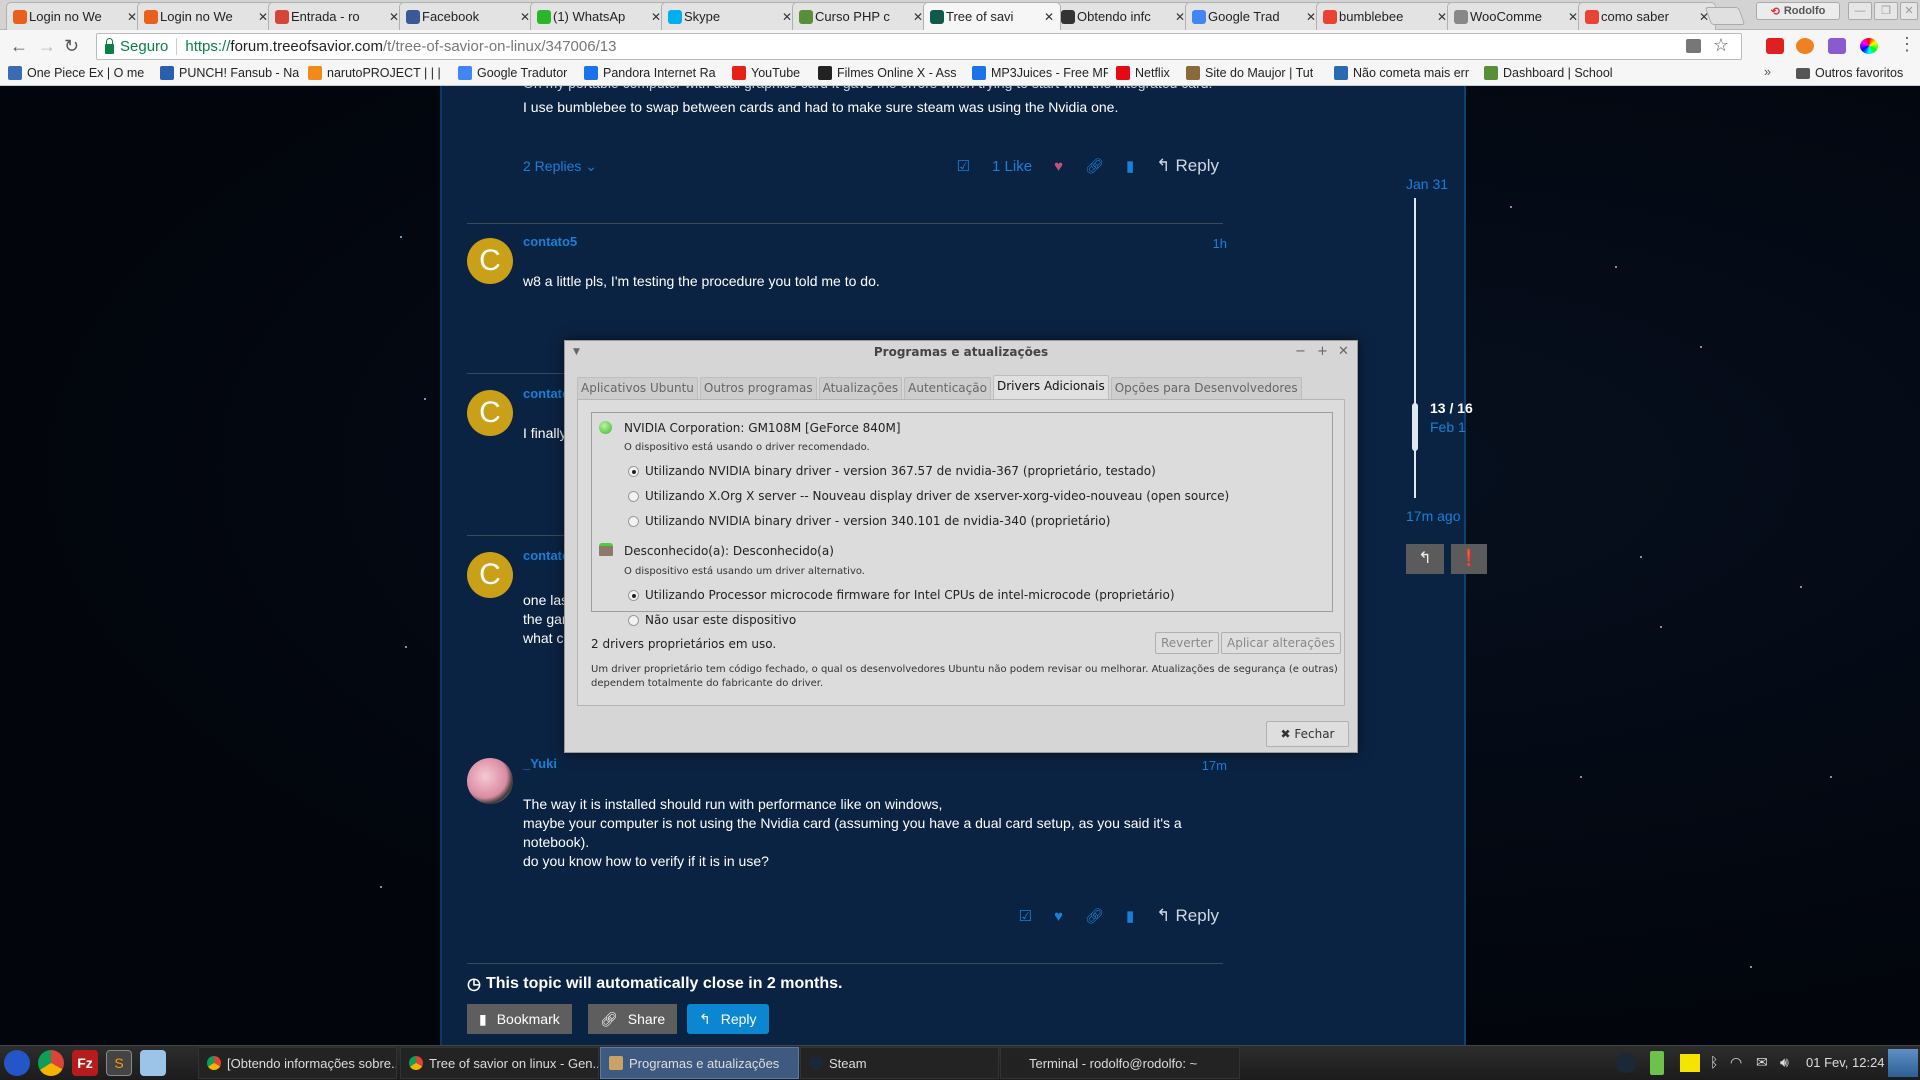 The width and height of the screenshot is (1920, 1080). What do you see at coordinates (728, 1019) in the screenshot?
I see `reply-topic-button: ↰ Reply` at bounding box center [728, 1019].